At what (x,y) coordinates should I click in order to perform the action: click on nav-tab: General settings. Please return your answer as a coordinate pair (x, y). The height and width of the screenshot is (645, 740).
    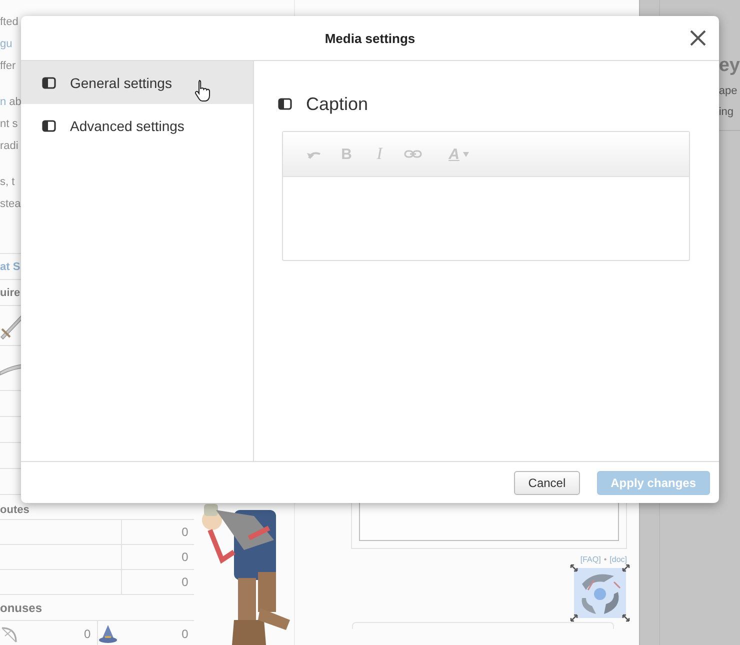
    Looking at the image, I should click on (137, 82).